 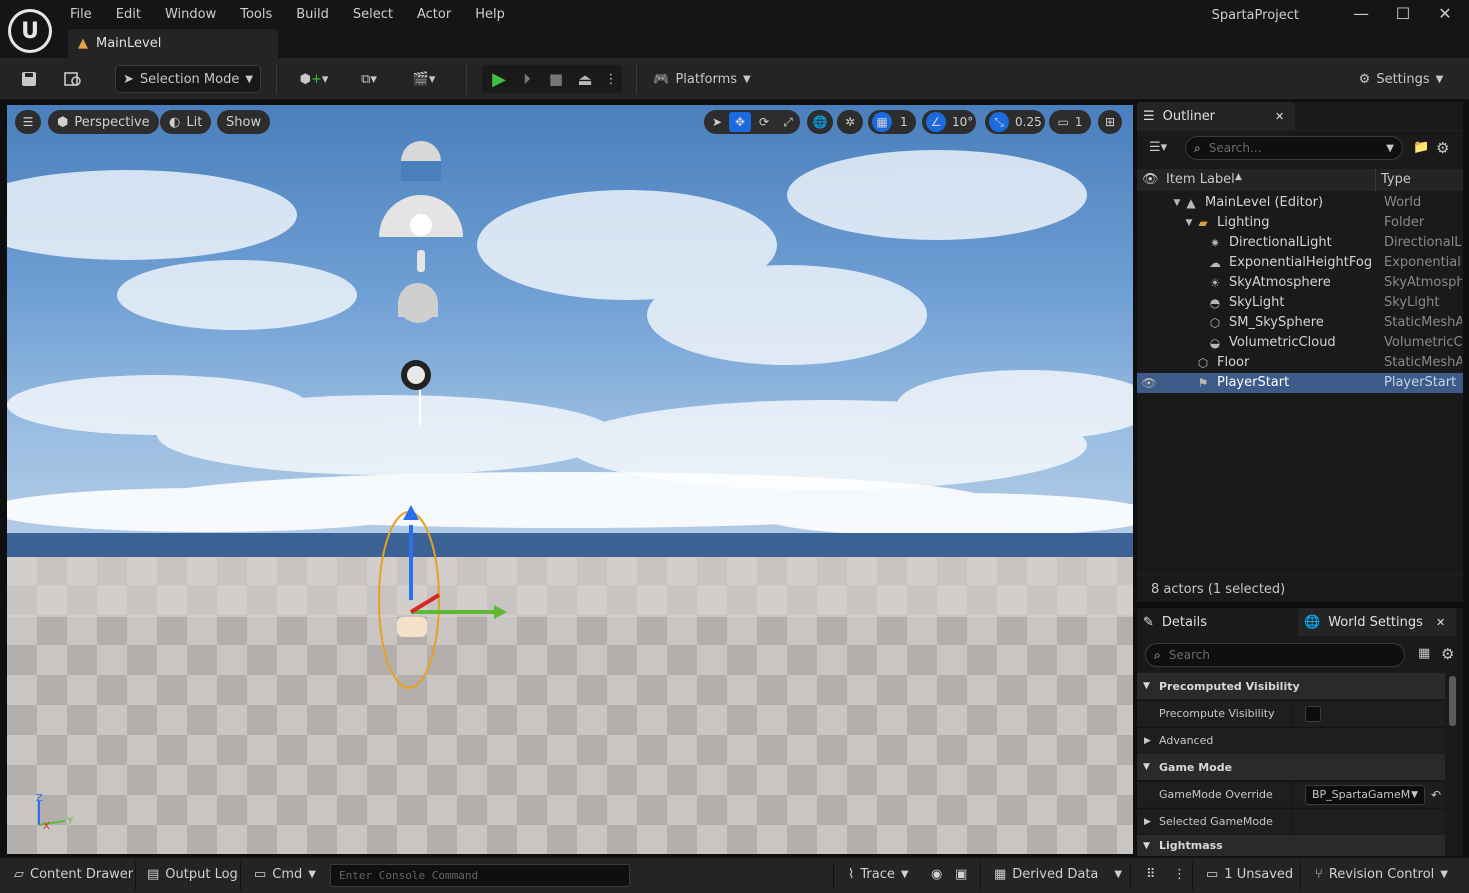 I want to click on outliner-tab: ☰ Outliner ✕, so click(x=1216, y=116).